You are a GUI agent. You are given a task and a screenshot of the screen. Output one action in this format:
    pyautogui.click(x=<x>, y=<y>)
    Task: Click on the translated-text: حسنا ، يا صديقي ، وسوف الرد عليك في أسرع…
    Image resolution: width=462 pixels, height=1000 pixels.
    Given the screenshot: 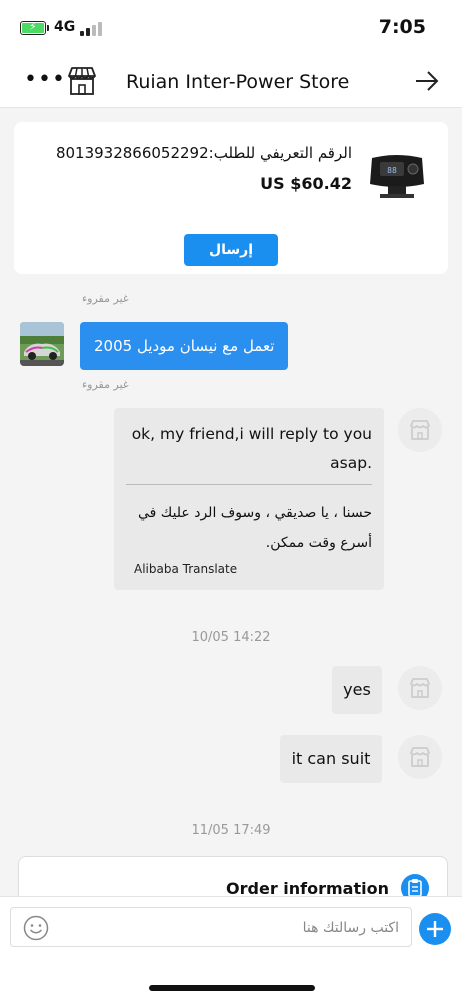 What is the action you would take?
    pyautogui.click(x=254, y=528)
    